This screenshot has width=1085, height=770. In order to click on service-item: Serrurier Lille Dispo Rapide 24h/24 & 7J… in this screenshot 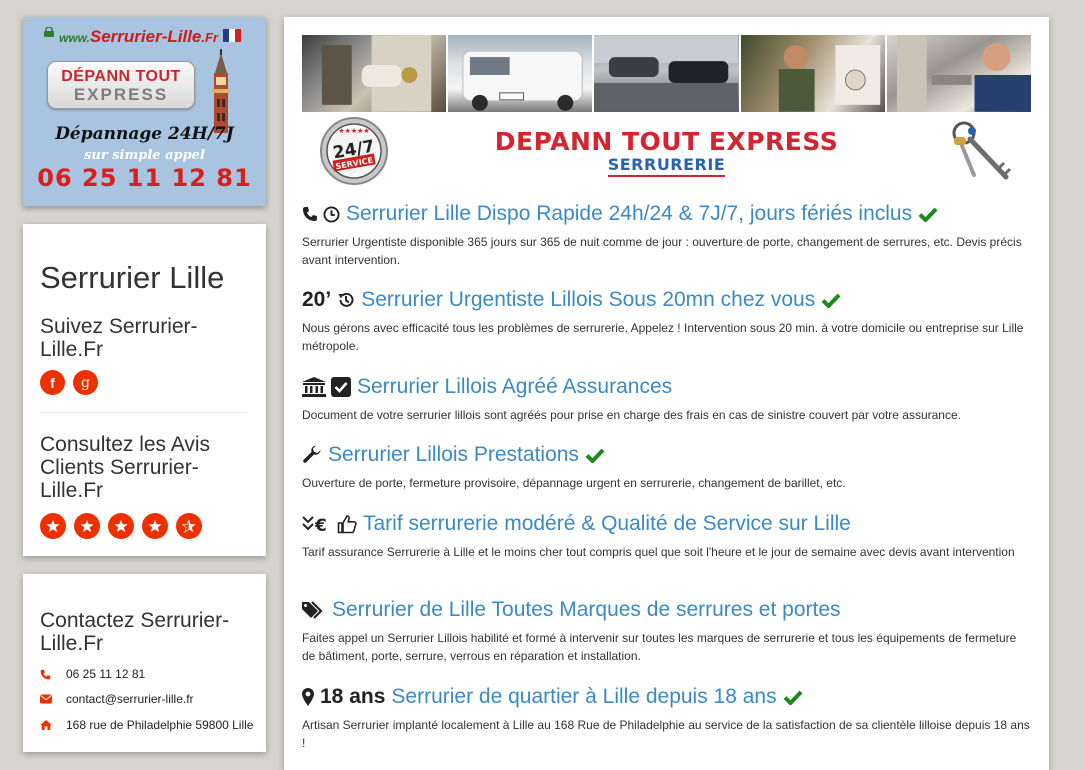, I will do `click(667, 235)`.